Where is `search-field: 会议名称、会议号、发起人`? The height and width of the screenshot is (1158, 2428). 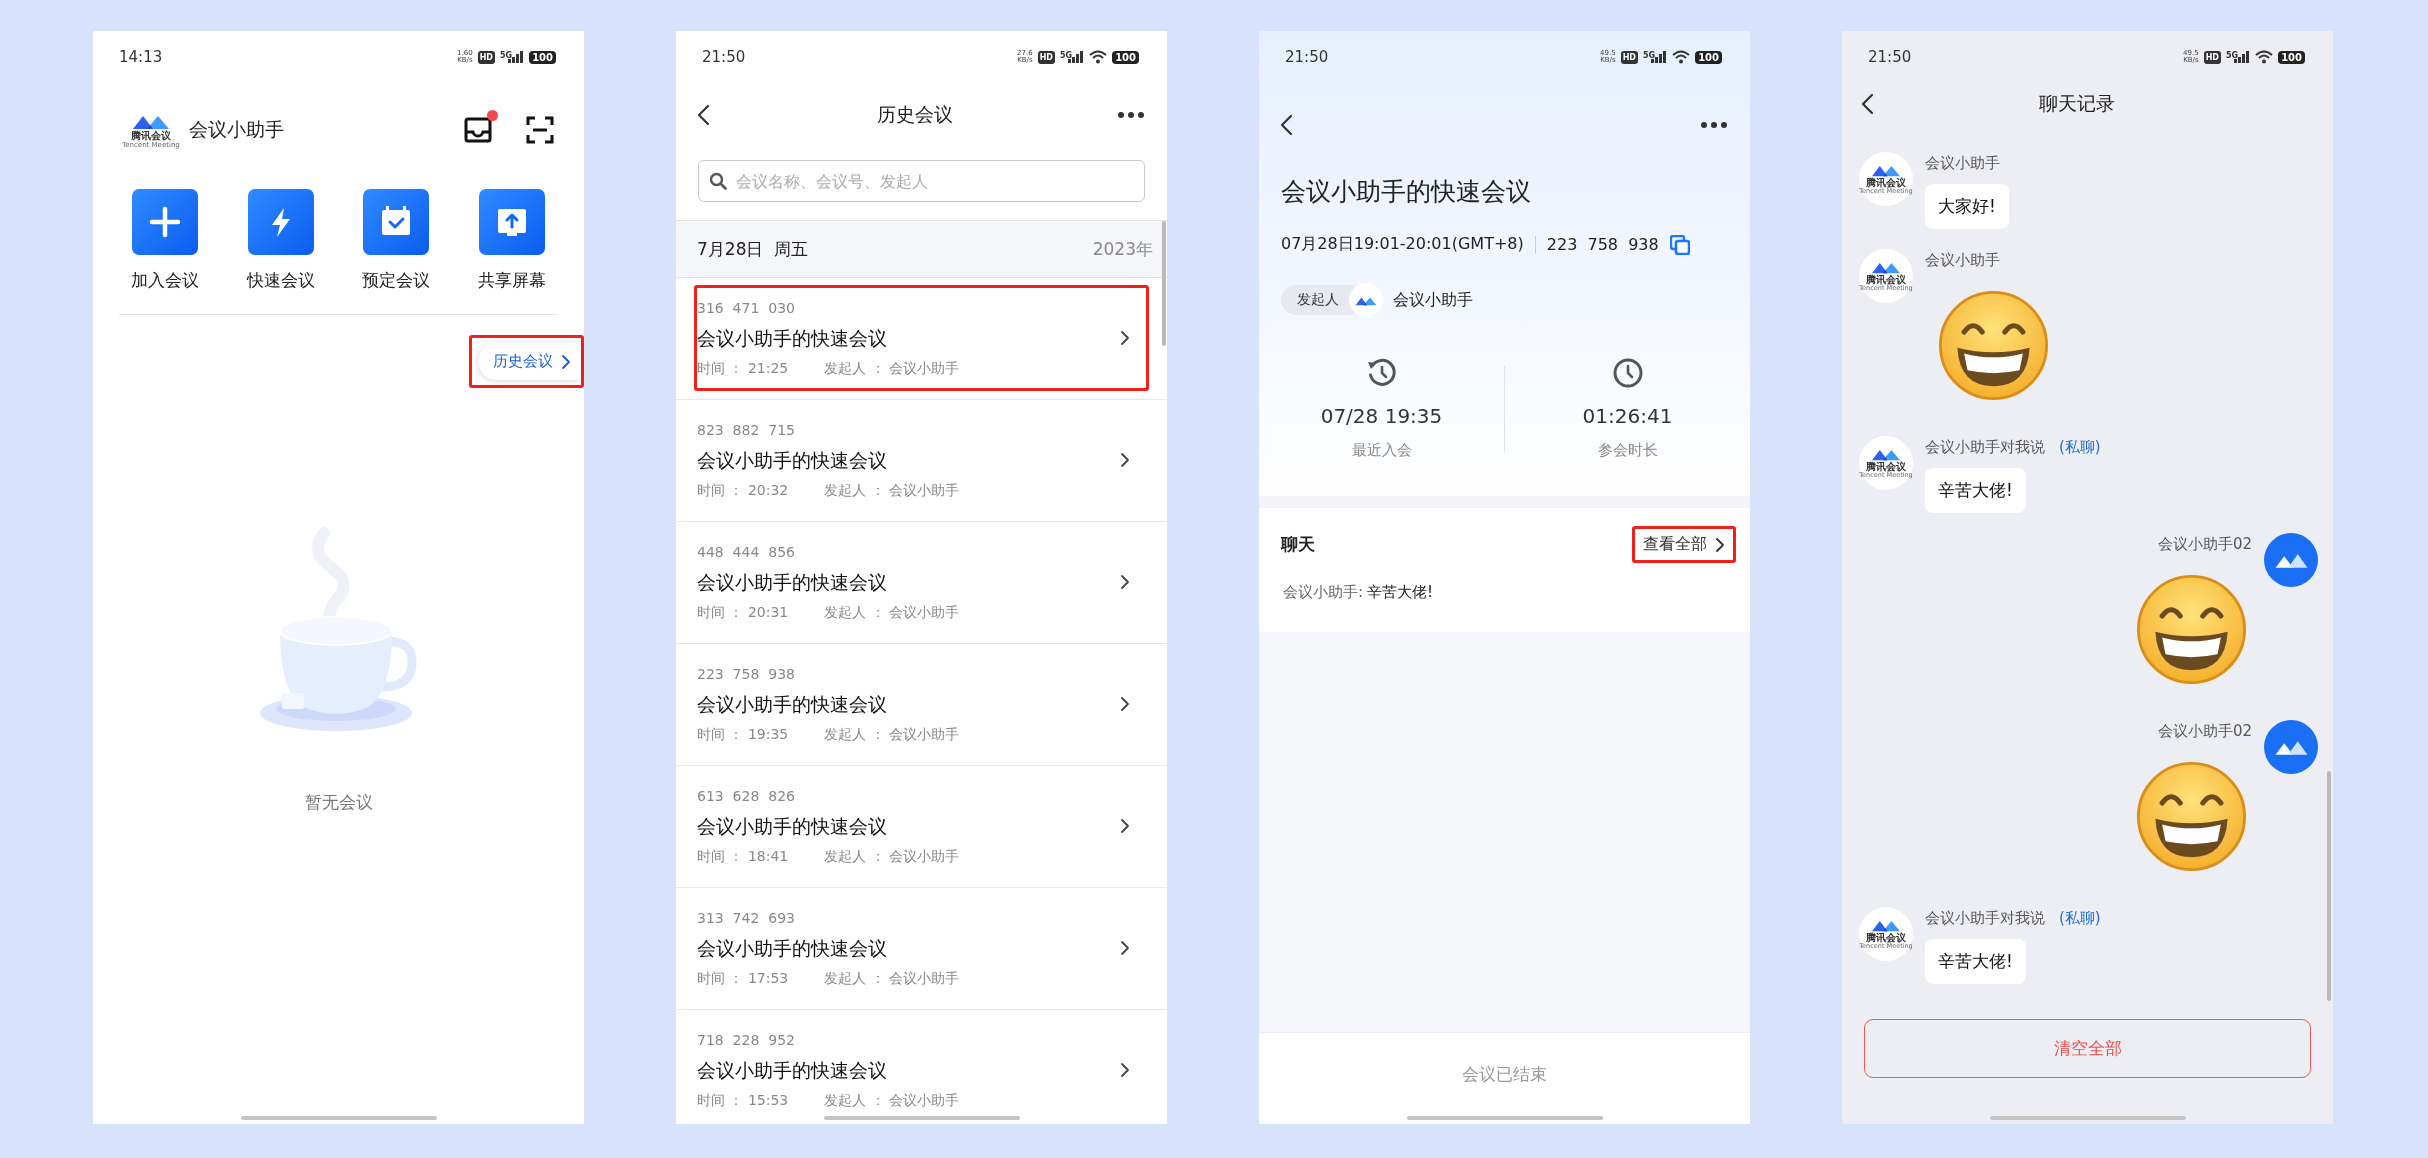
search-field: 会议名称、会议号、发起人 is located at coordinates (921, 181).